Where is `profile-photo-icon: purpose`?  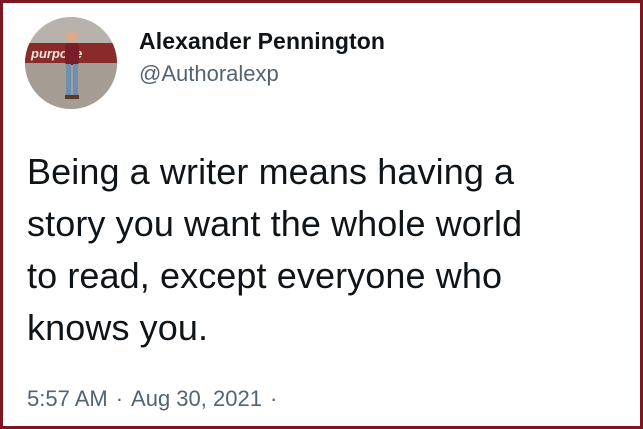
profile-photo-icon: purpose is located at coordinates (71, 63).